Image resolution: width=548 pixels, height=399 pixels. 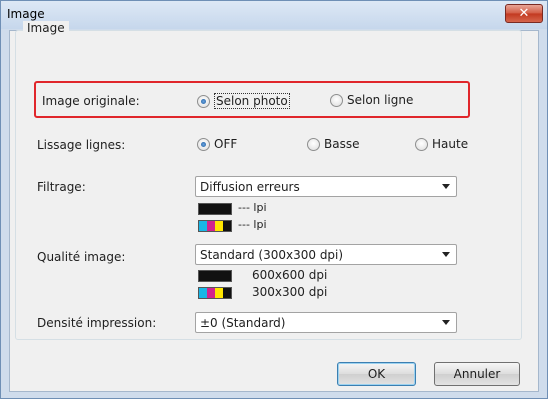 I want to click on densite-select: ±0 (Standard), so click(x=326, y=322).